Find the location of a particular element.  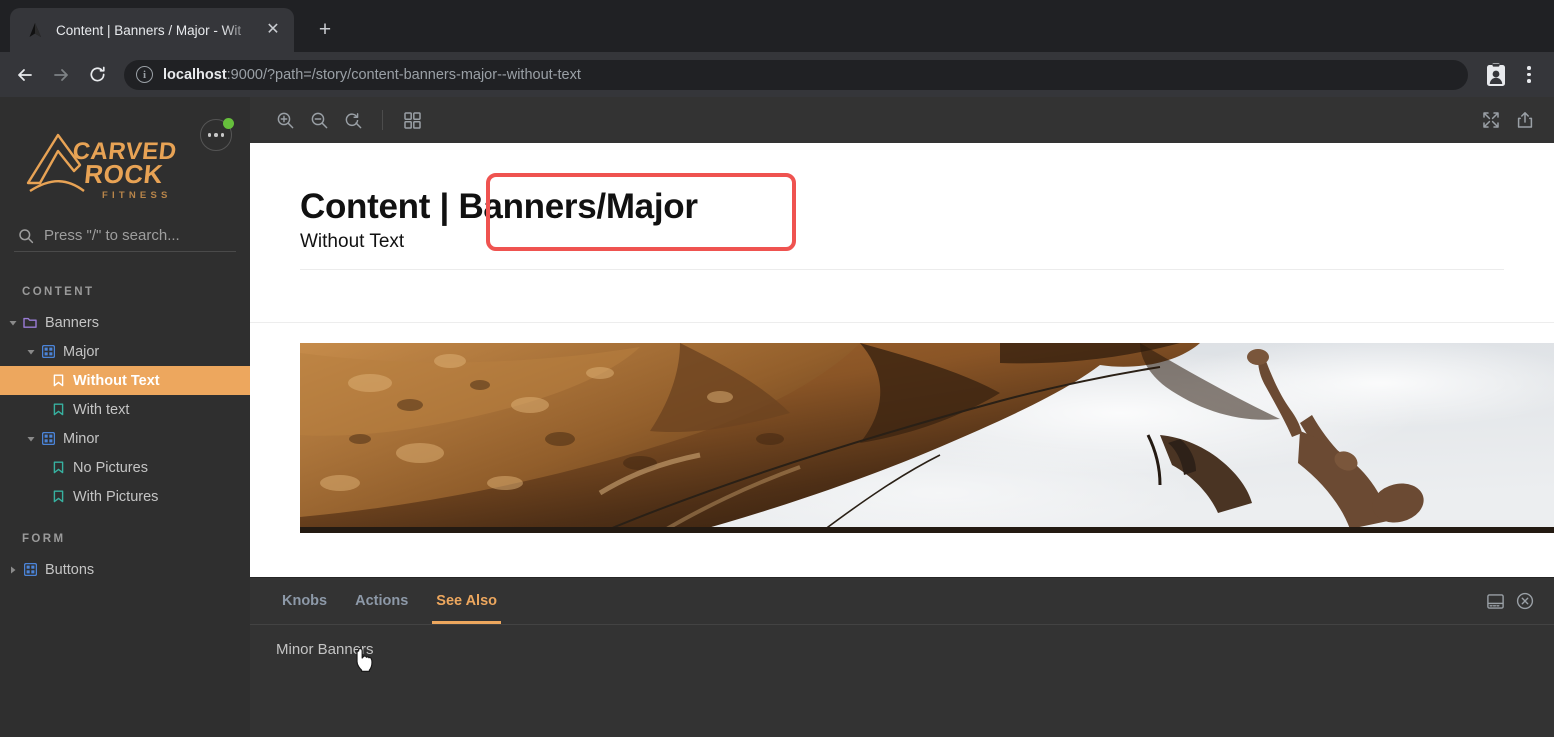

search-input is located at coordinates (143, 235).